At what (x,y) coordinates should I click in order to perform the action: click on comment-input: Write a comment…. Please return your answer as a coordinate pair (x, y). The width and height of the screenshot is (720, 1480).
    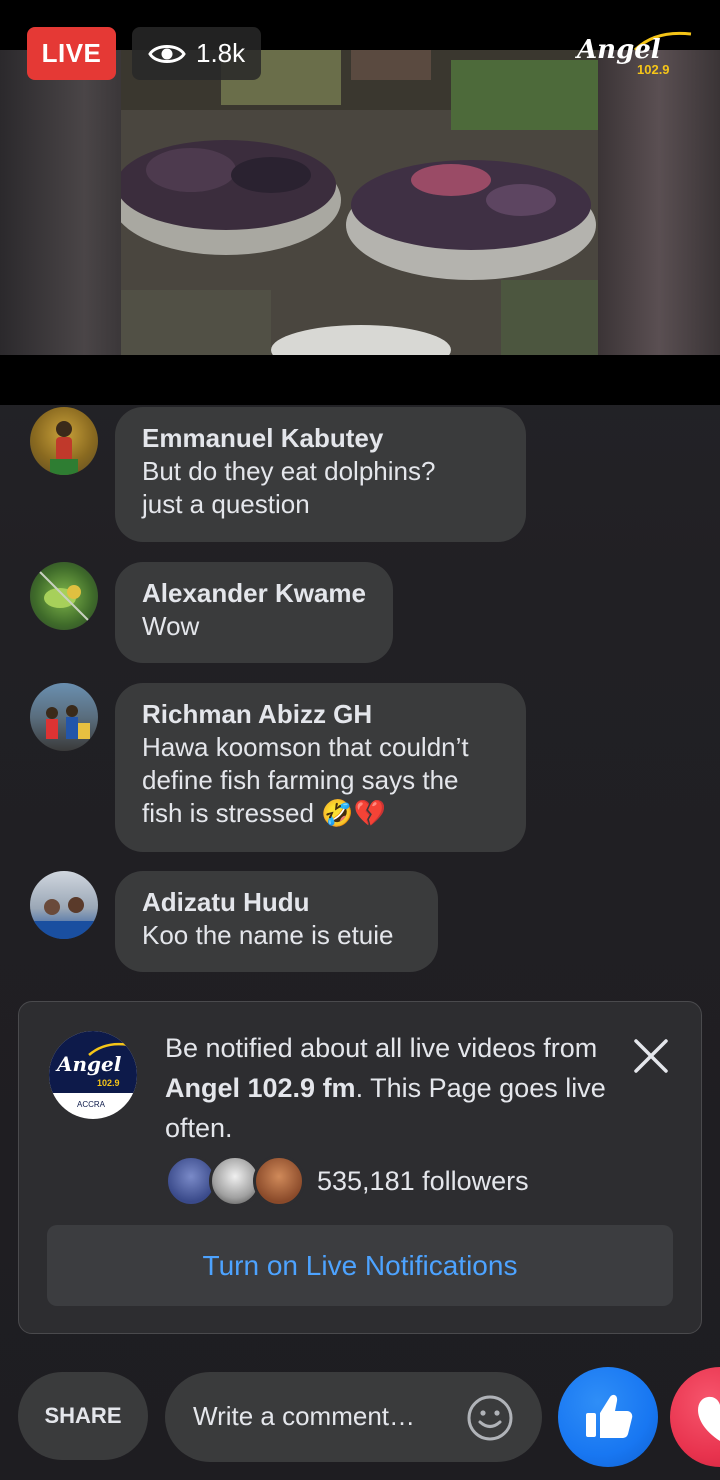
    Looking at the image, I should click on (353, 1417).